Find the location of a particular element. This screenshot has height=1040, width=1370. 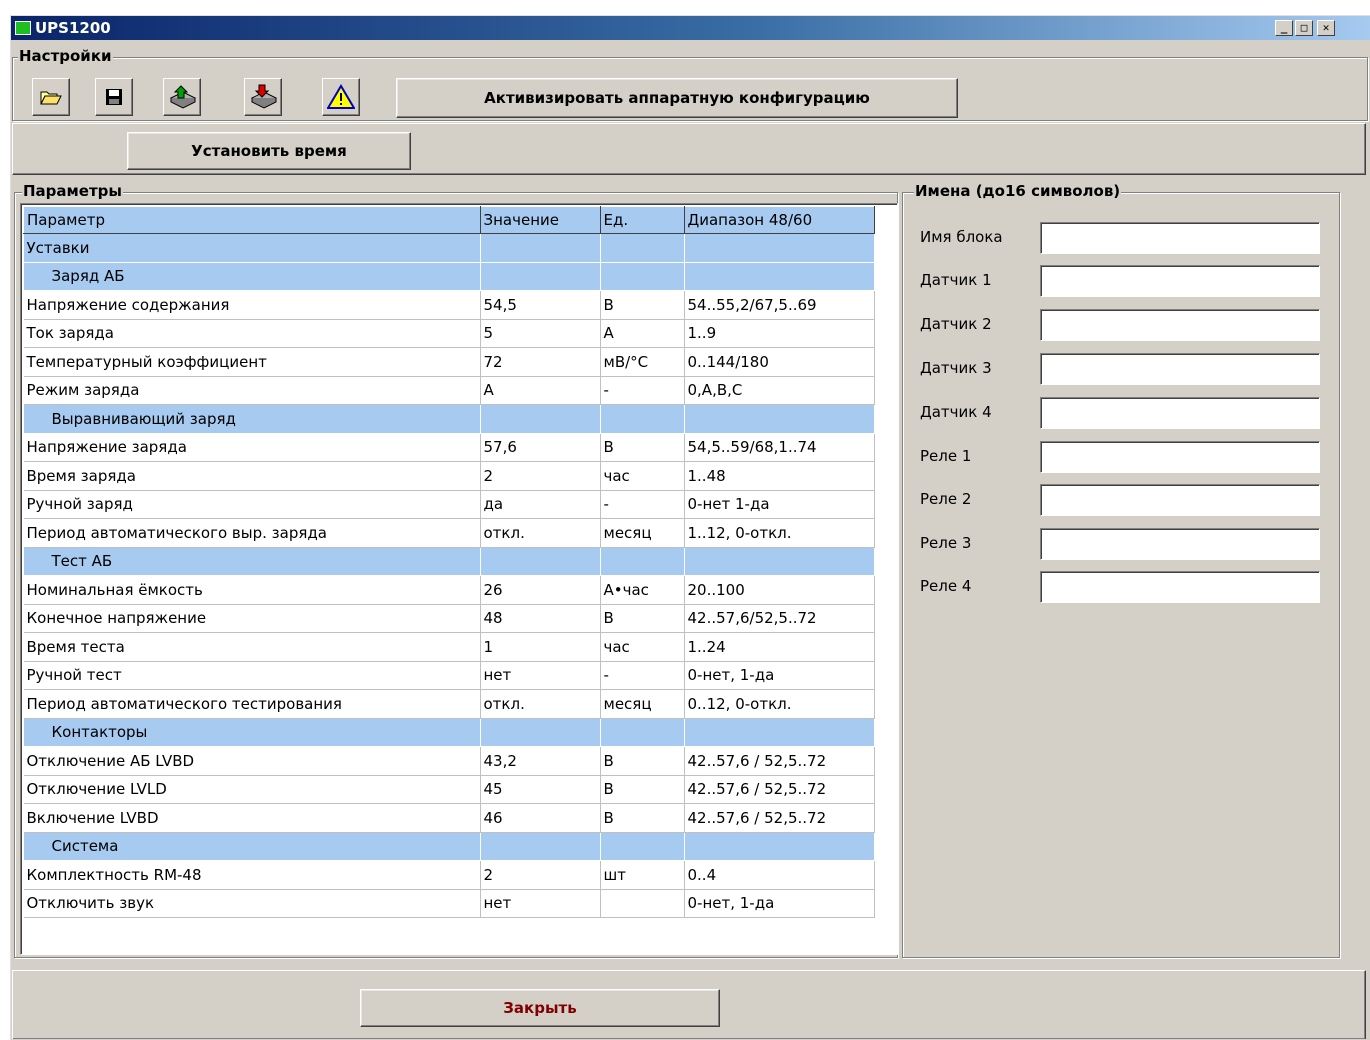

param-name-cell: Конечное напряжение is located at coordinates (252, 618).